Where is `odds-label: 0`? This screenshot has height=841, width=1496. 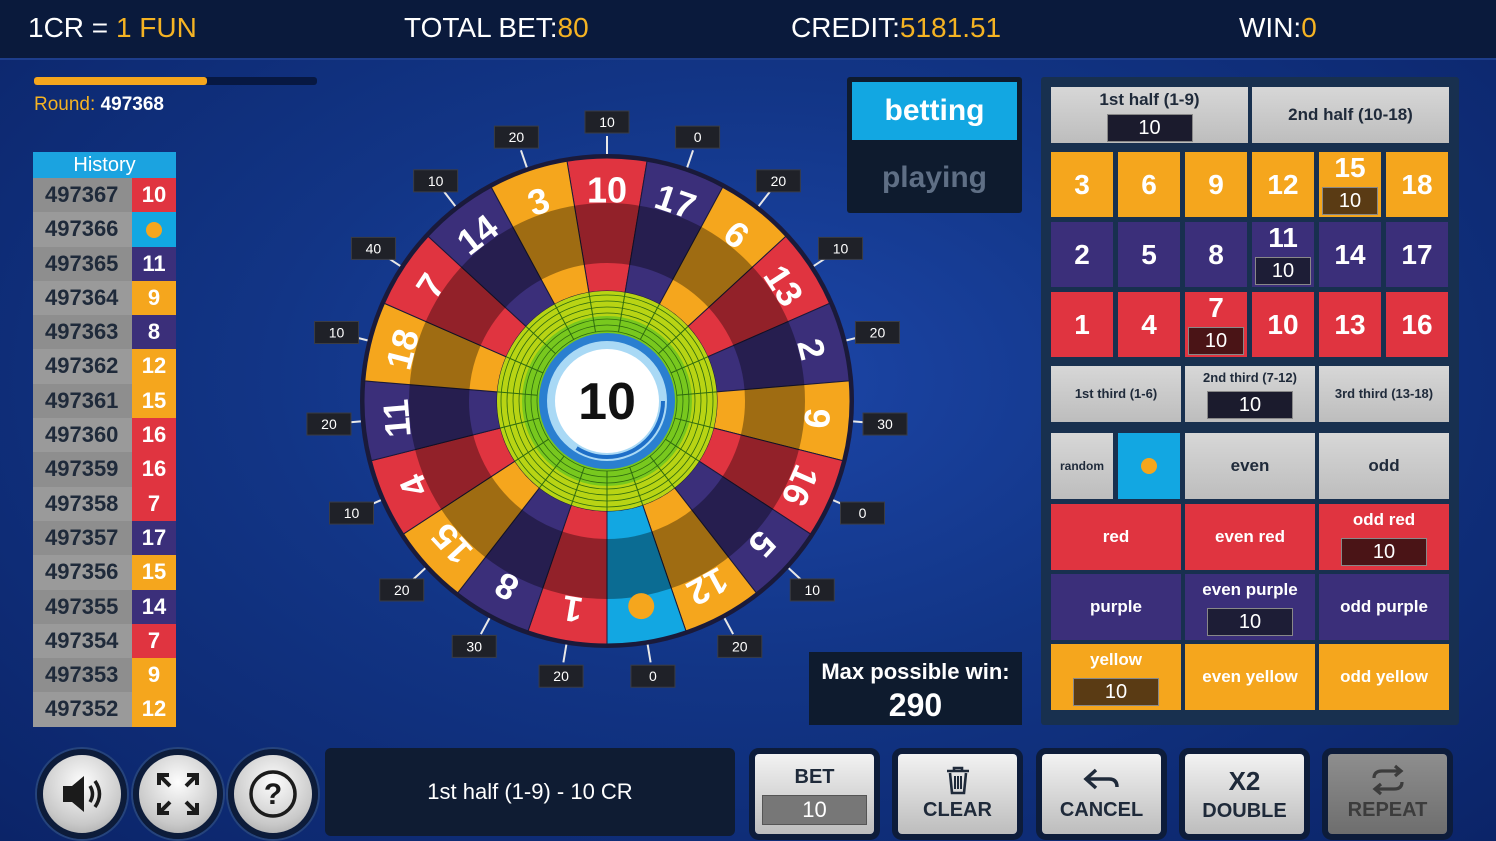
odds-label: 0 is located at coordinates (698, 137).